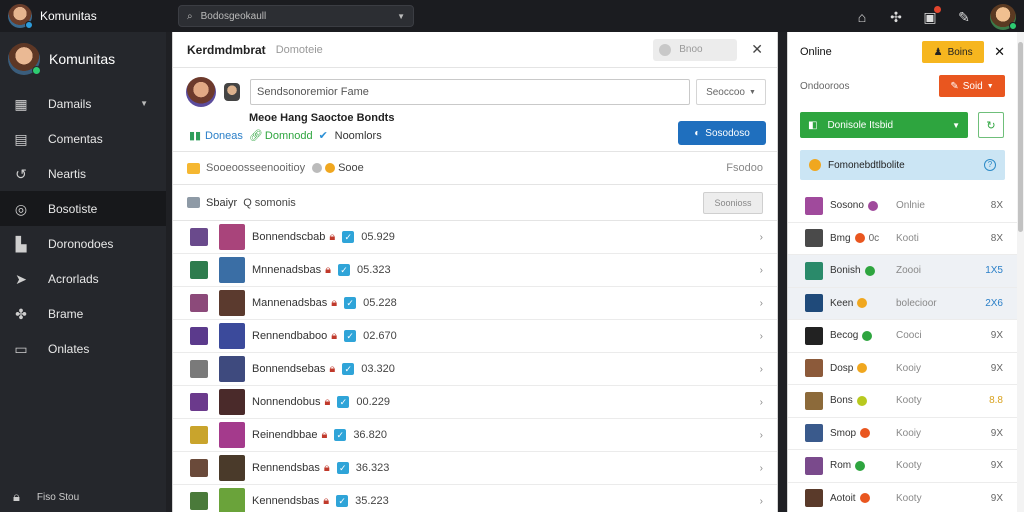  What do you see at coordinates (281, 136) in the screenshot?
I see `option-domnodd: 🔗︎ Domnodd` at bounding box center [281, 136].